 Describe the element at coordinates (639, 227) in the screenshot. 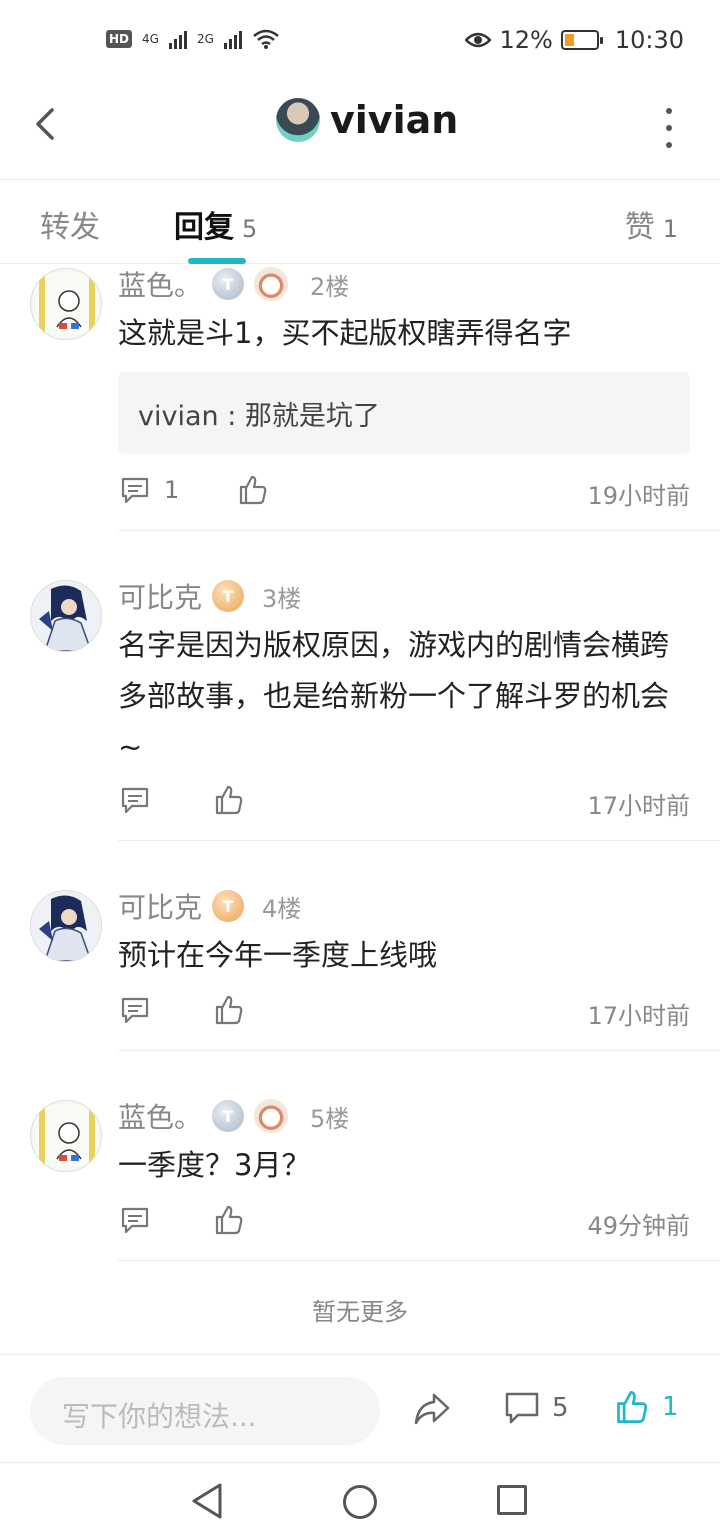

I see `tab-like-label: 赞` at that location.